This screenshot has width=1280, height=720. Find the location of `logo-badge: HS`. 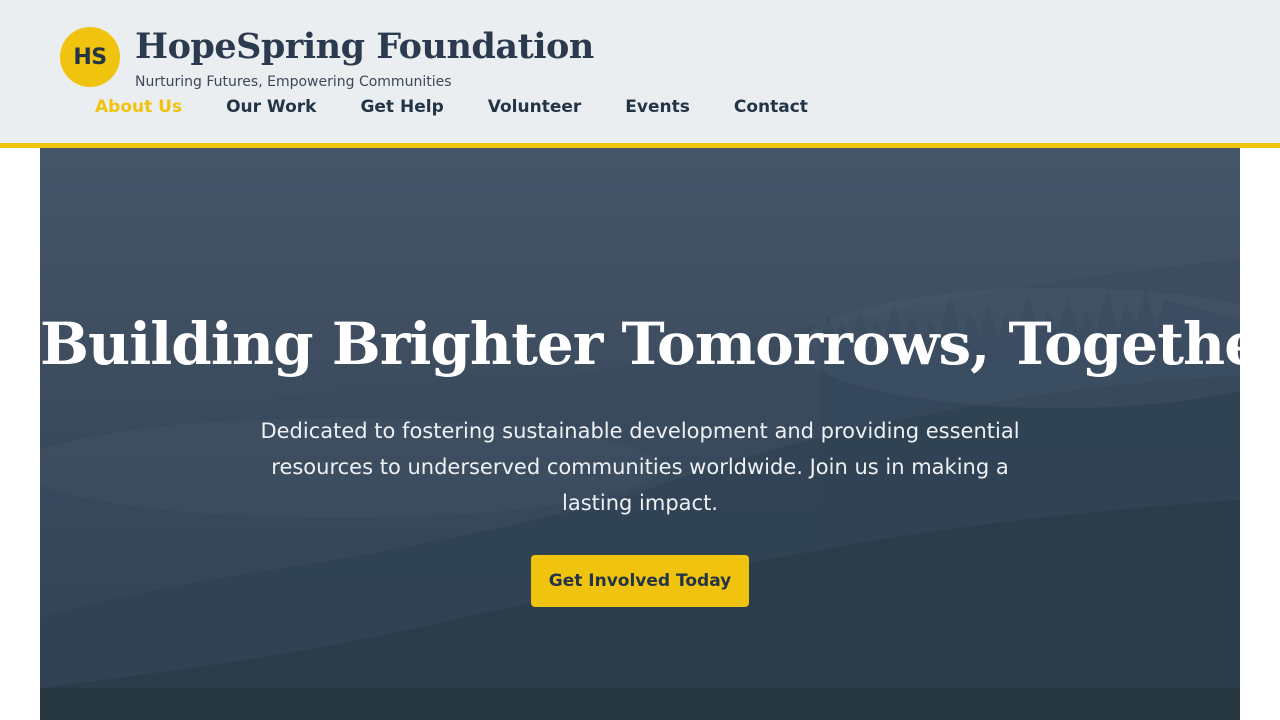

logo-badge: HS is located at coordinates (90, 57).